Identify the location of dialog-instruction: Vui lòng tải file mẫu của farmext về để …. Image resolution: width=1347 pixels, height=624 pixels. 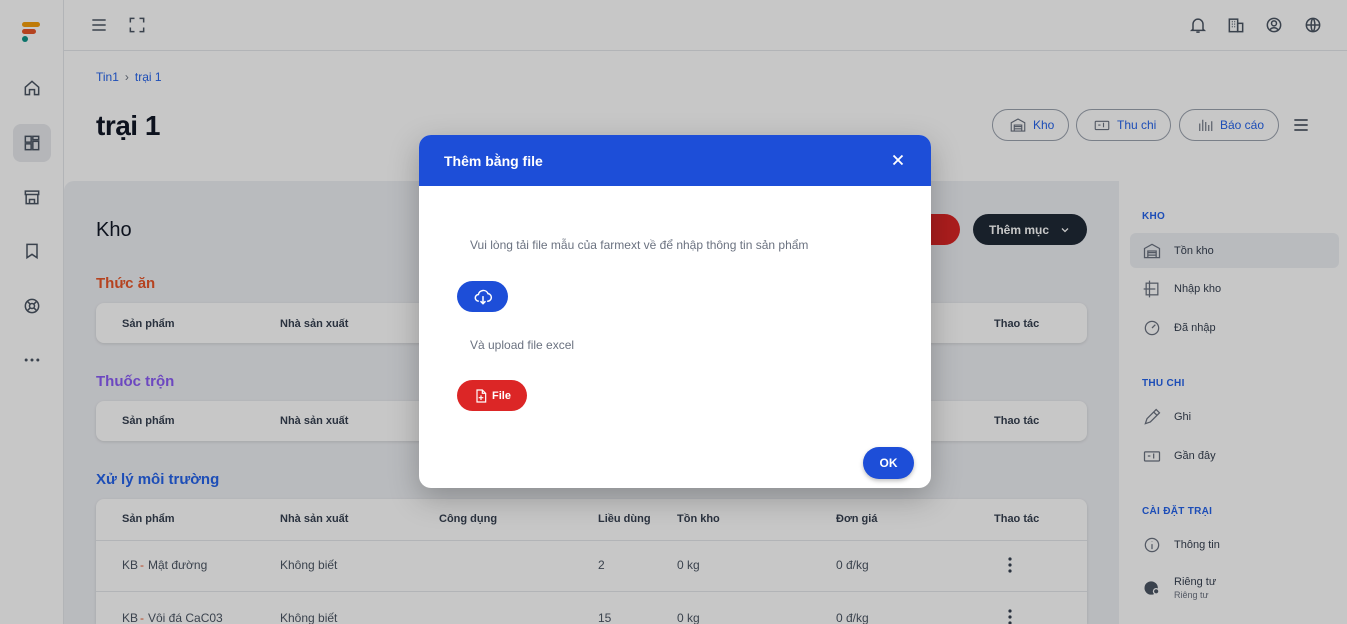
(639, 245).